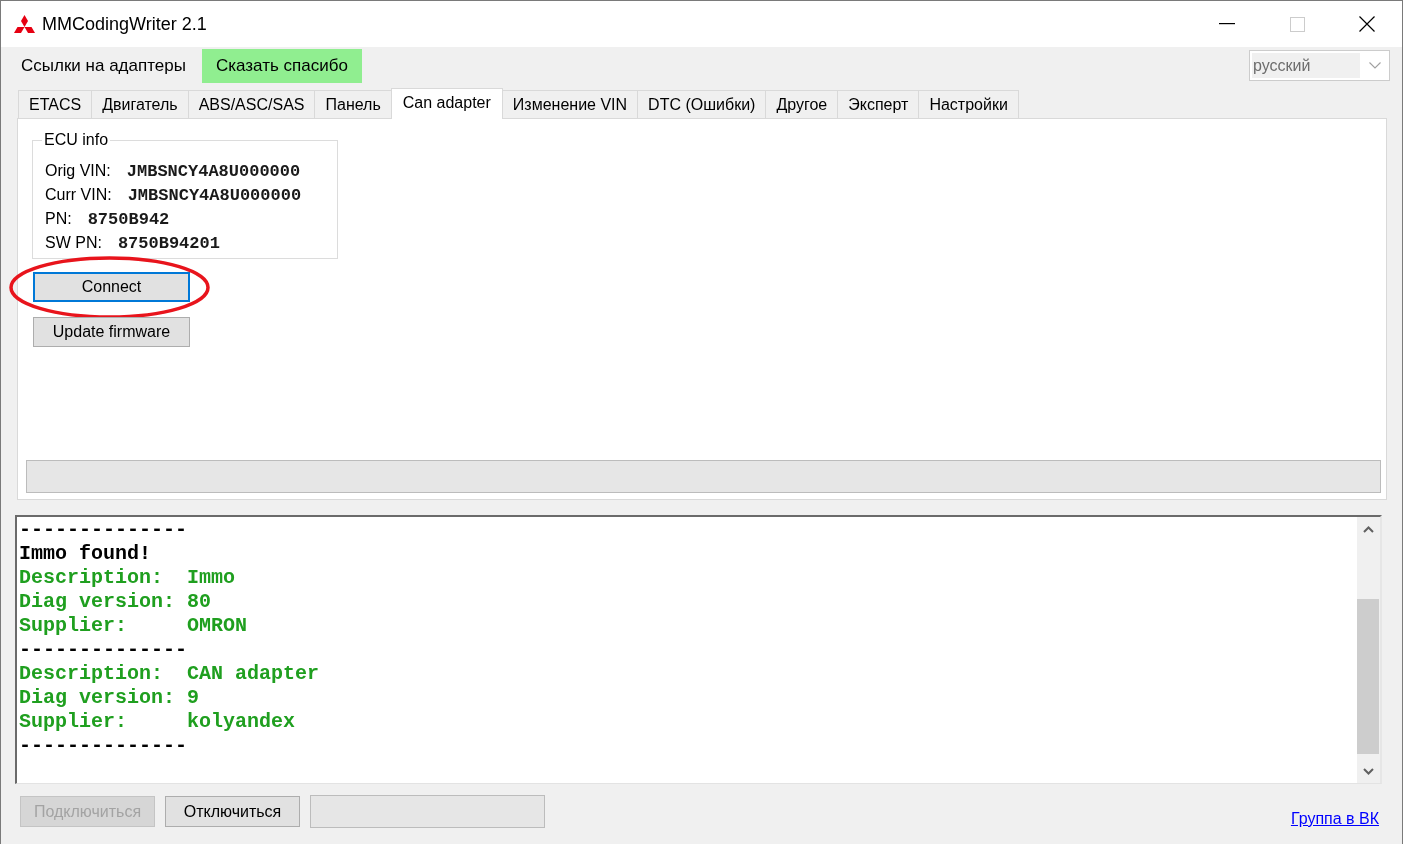  I want to click on log-line: Description: Immo, so click(128, 578).